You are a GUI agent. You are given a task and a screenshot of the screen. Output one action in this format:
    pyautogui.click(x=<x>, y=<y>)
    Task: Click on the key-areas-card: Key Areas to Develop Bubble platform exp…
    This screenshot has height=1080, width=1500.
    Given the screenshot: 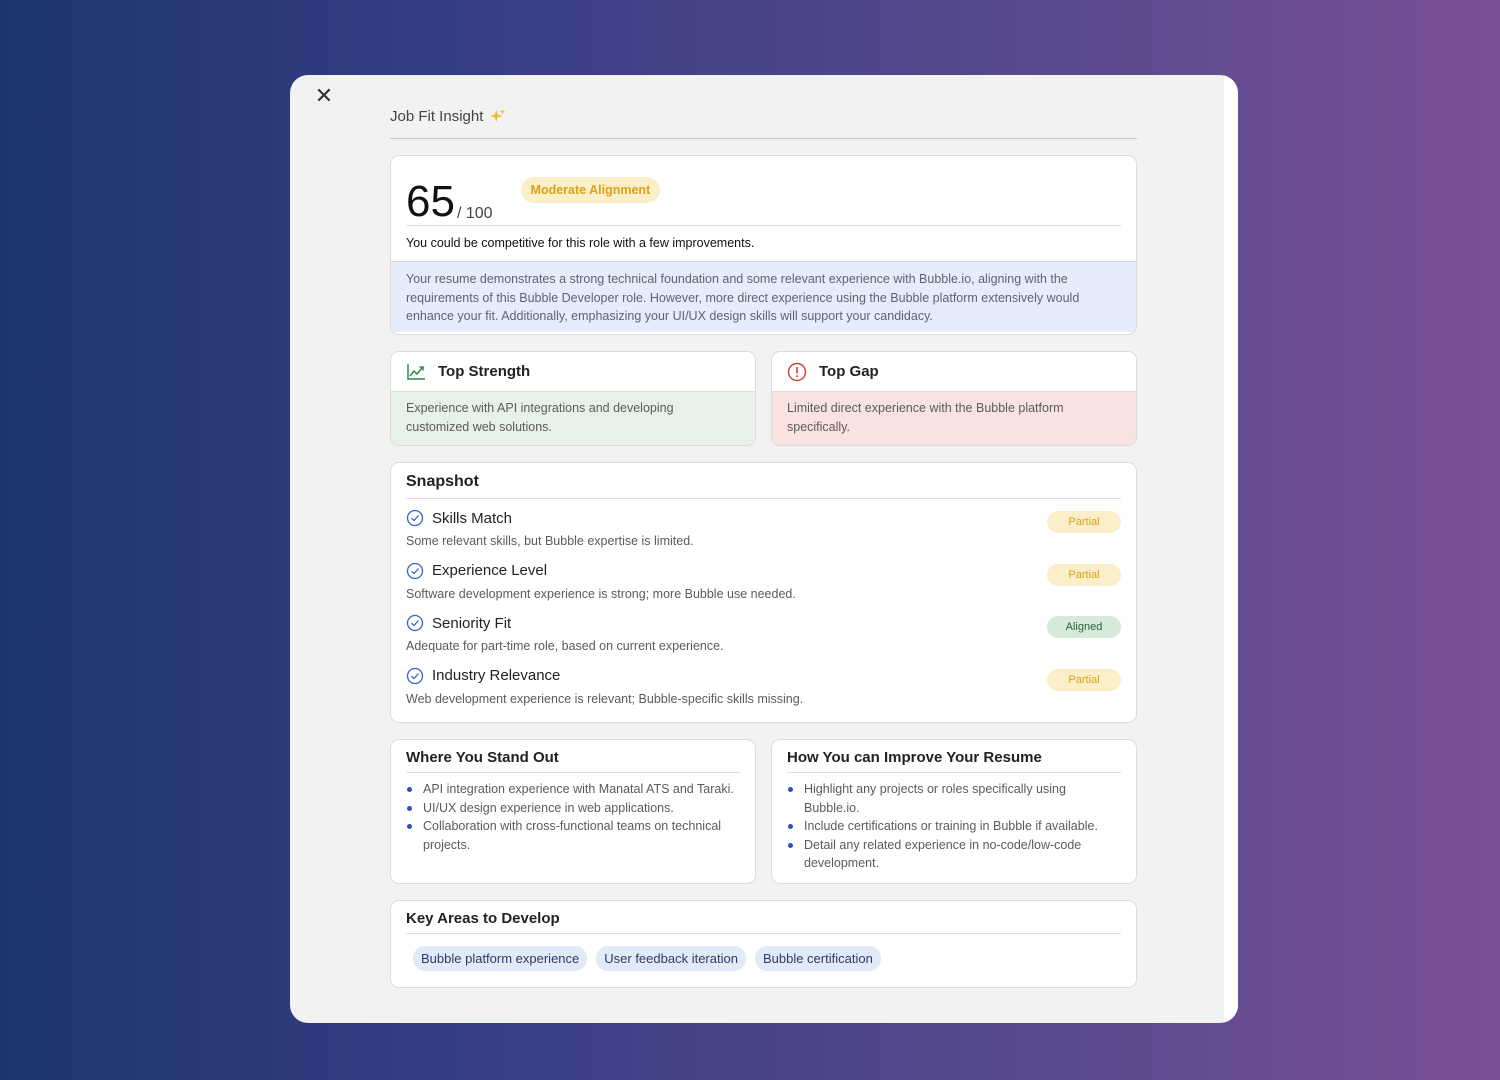 What is the action you would take?
    pyautogui.click(x=763, y=944)
    